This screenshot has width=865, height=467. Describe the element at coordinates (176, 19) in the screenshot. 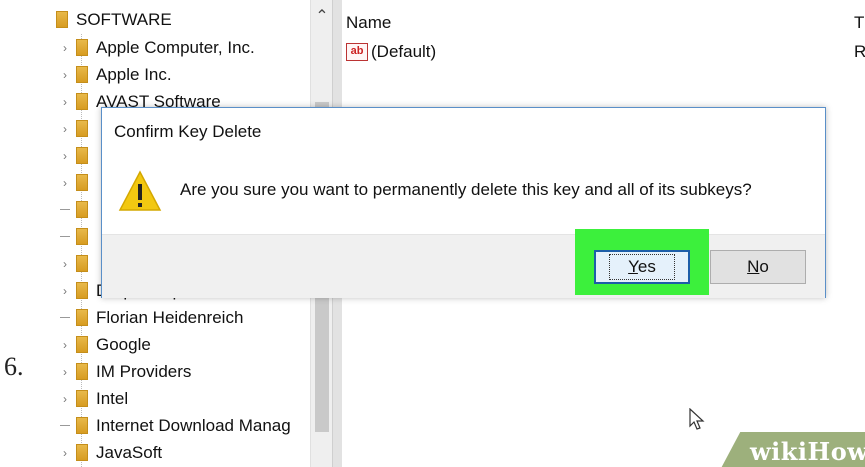

I see `tree-root-software: SOFTWARE` at that location.